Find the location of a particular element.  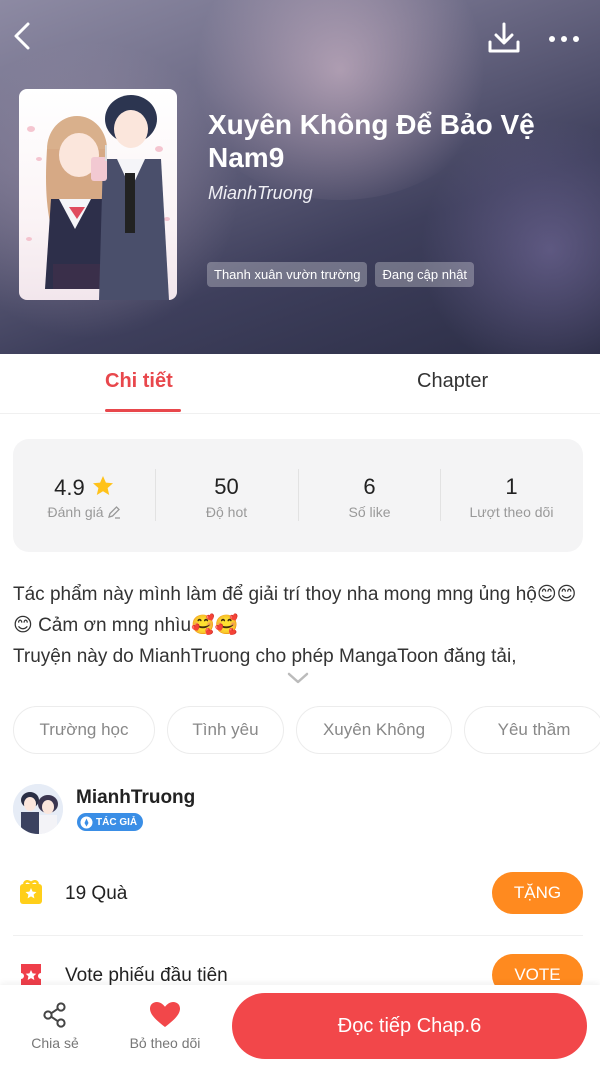

gift-icon is located at coordinates (31, 892).